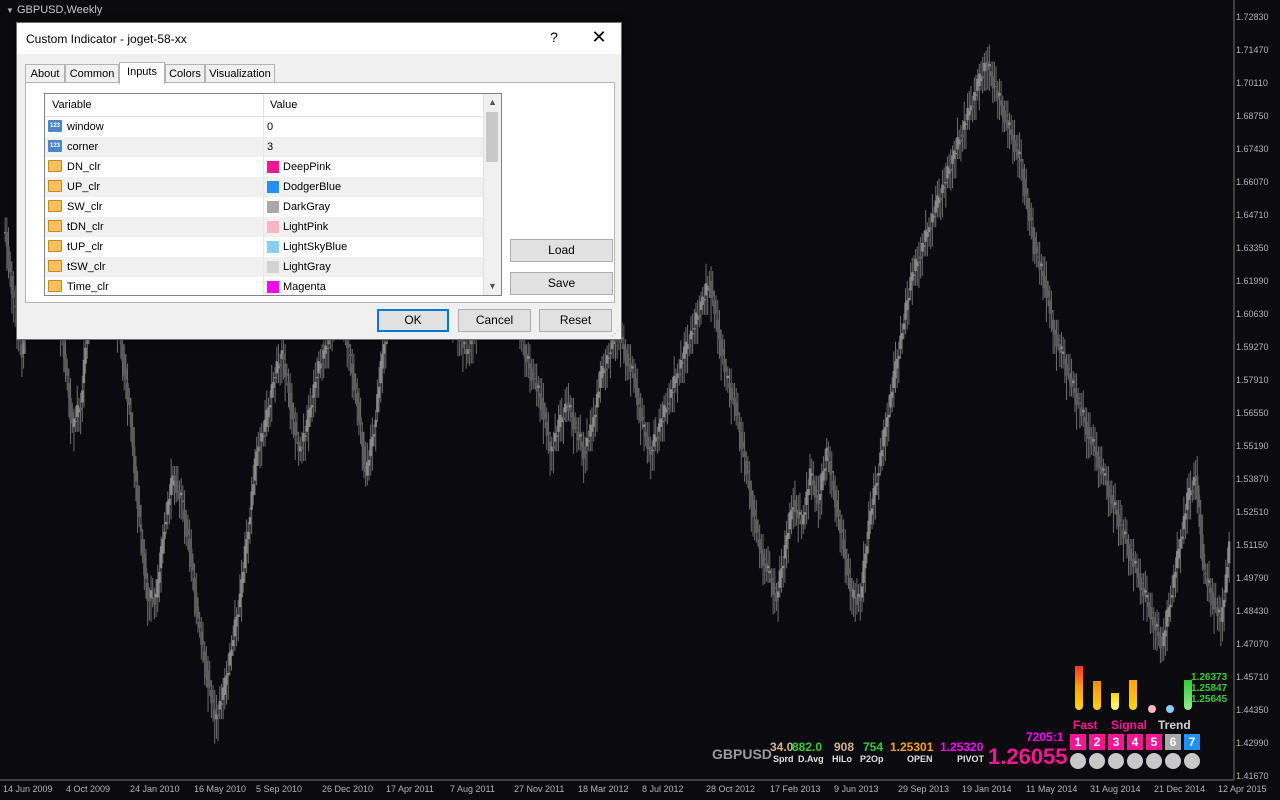  I want to click on input-name: tDN_clr, so click(85, 227).